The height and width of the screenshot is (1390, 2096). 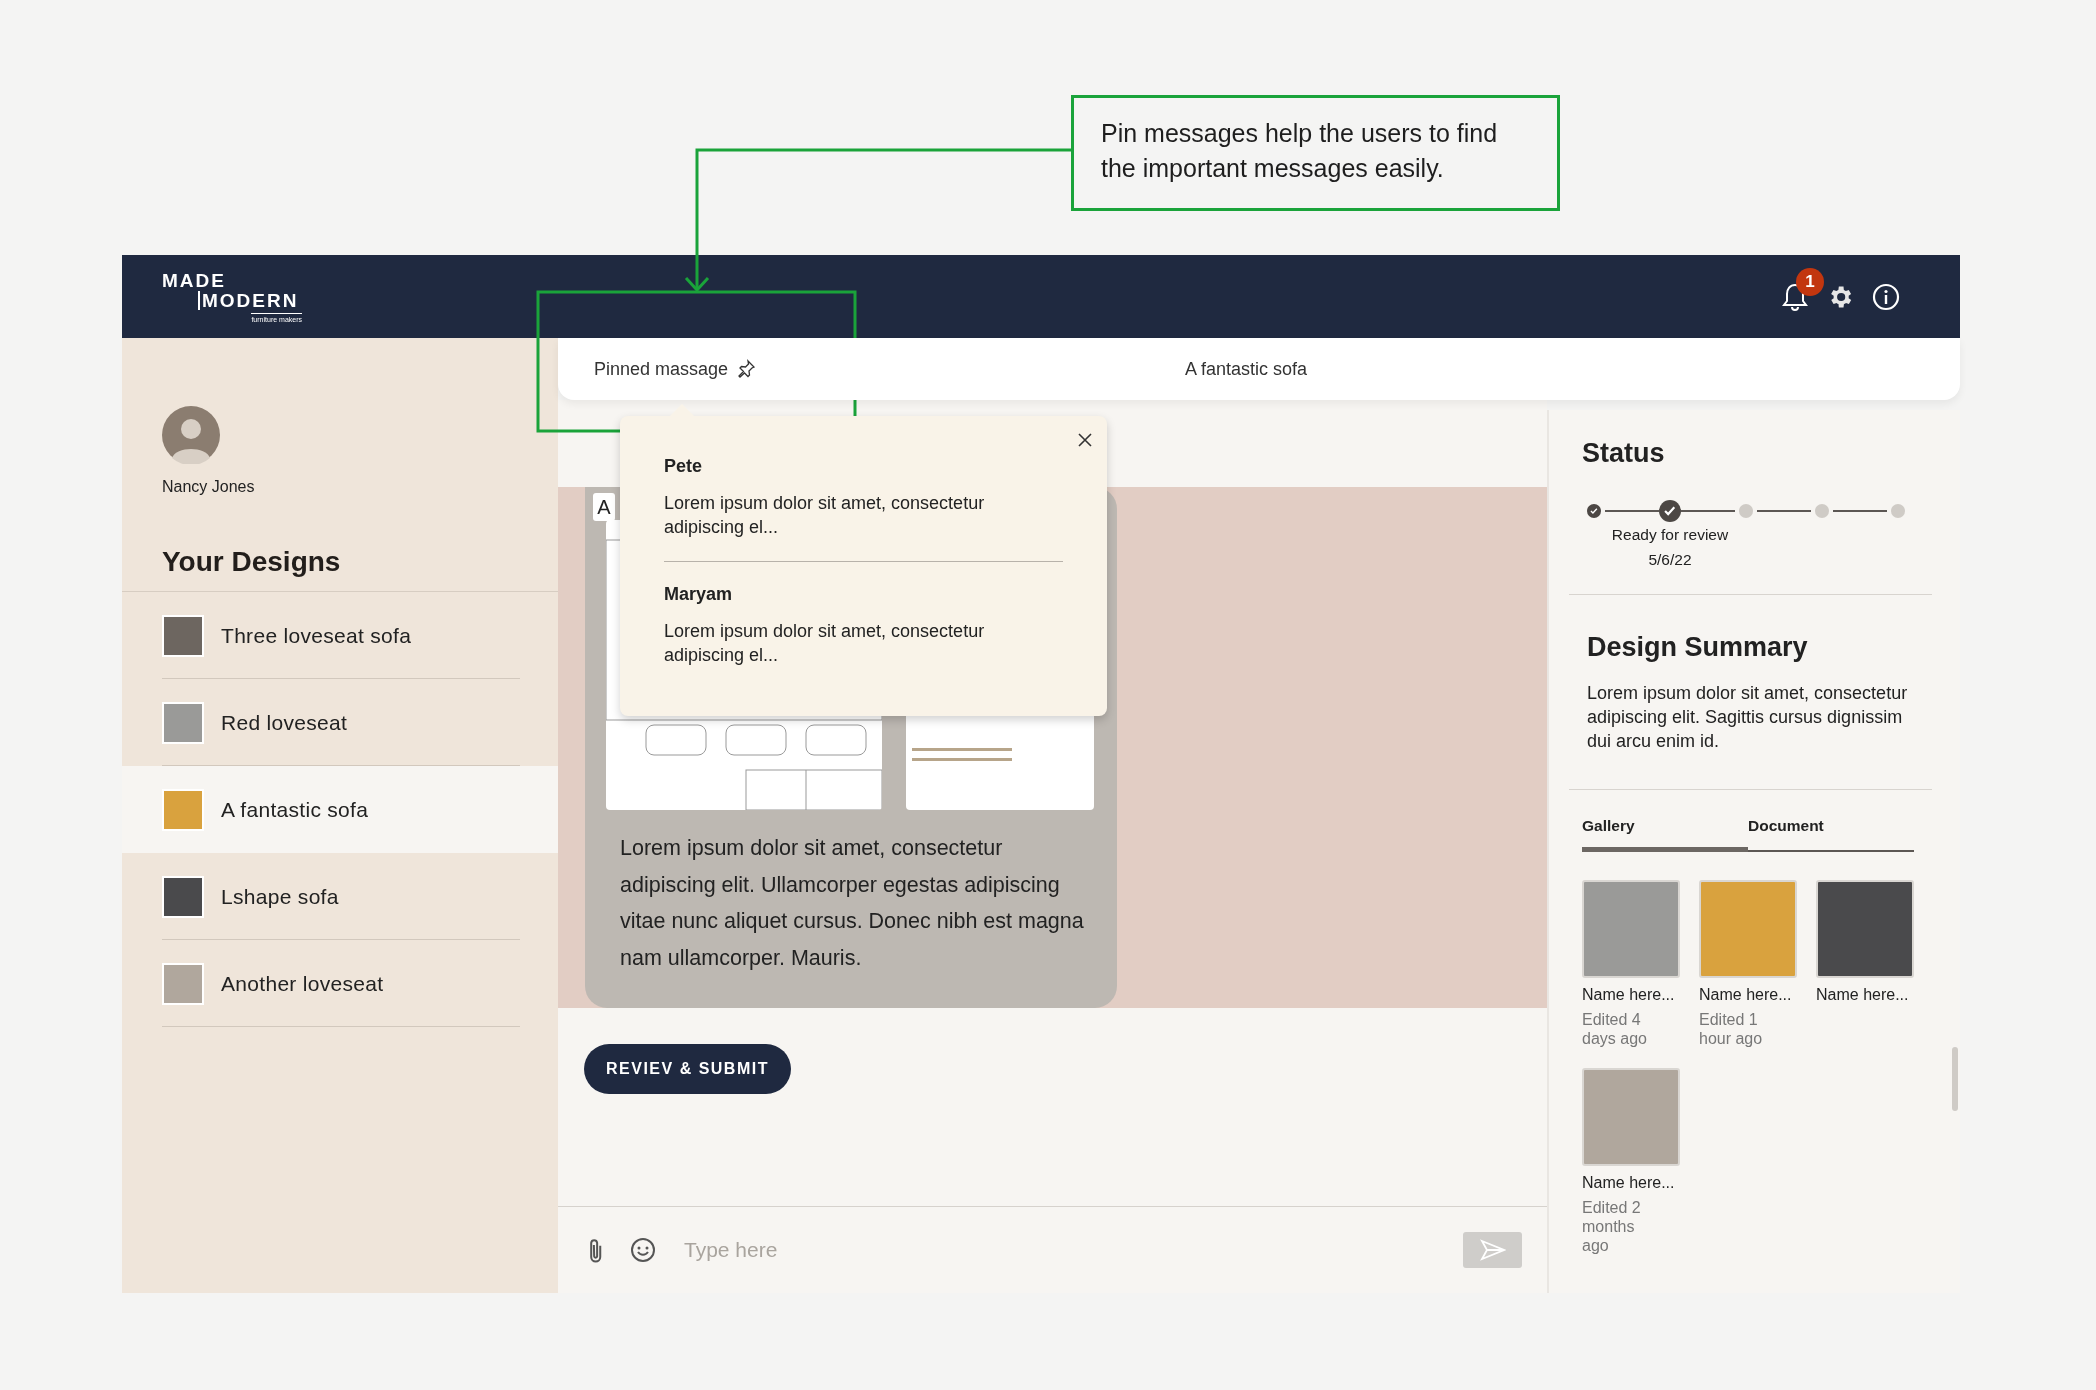 I want to click on emoji-button, so click(x=643, y=1250).